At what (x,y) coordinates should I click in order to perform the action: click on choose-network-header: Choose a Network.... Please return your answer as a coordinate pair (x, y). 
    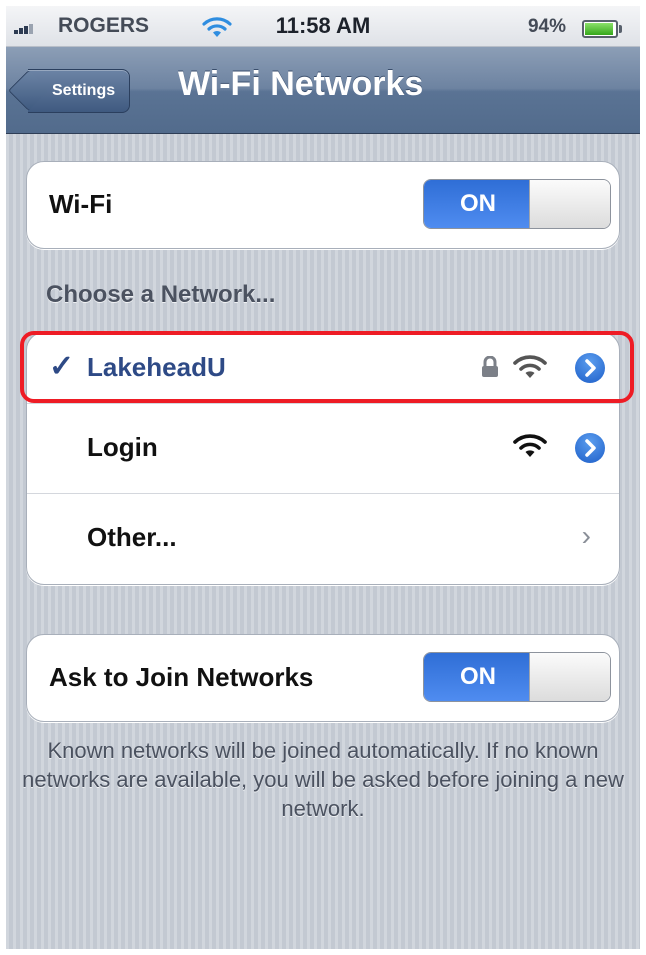
    Looking at the image, I should click on (161, 294).